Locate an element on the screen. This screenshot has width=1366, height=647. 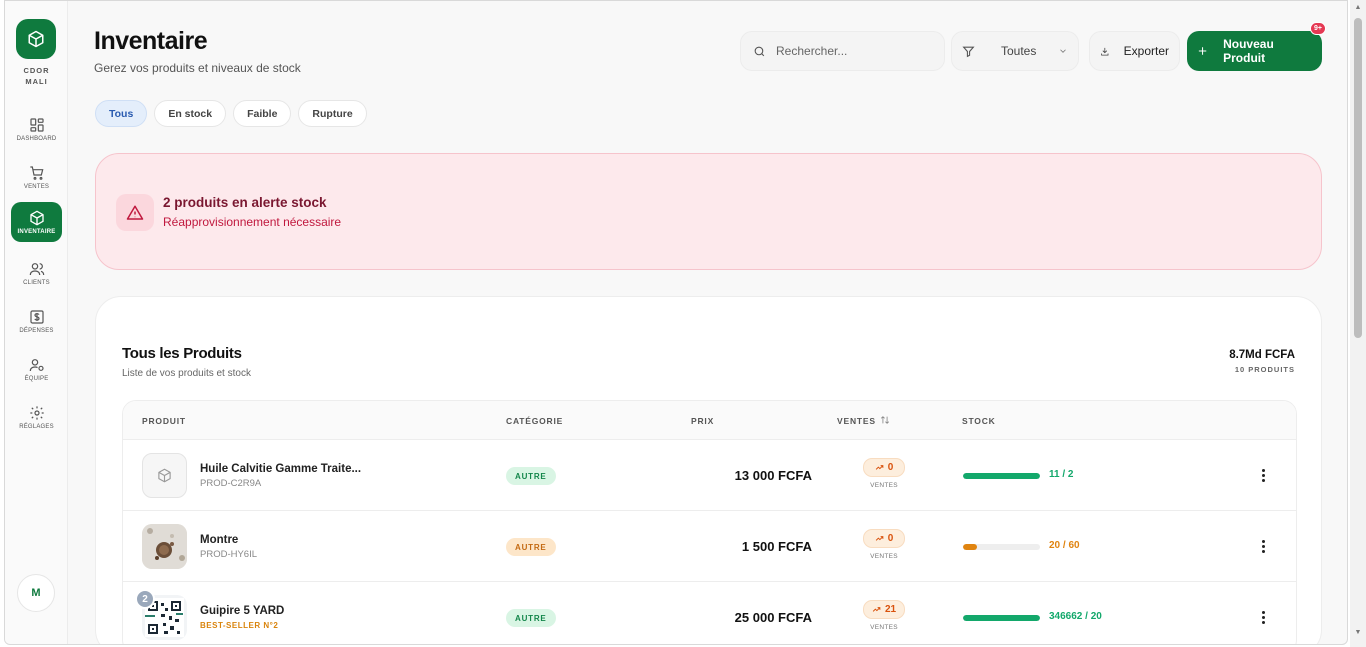
sales-pill: 0 is located at coordinates (884, 538).